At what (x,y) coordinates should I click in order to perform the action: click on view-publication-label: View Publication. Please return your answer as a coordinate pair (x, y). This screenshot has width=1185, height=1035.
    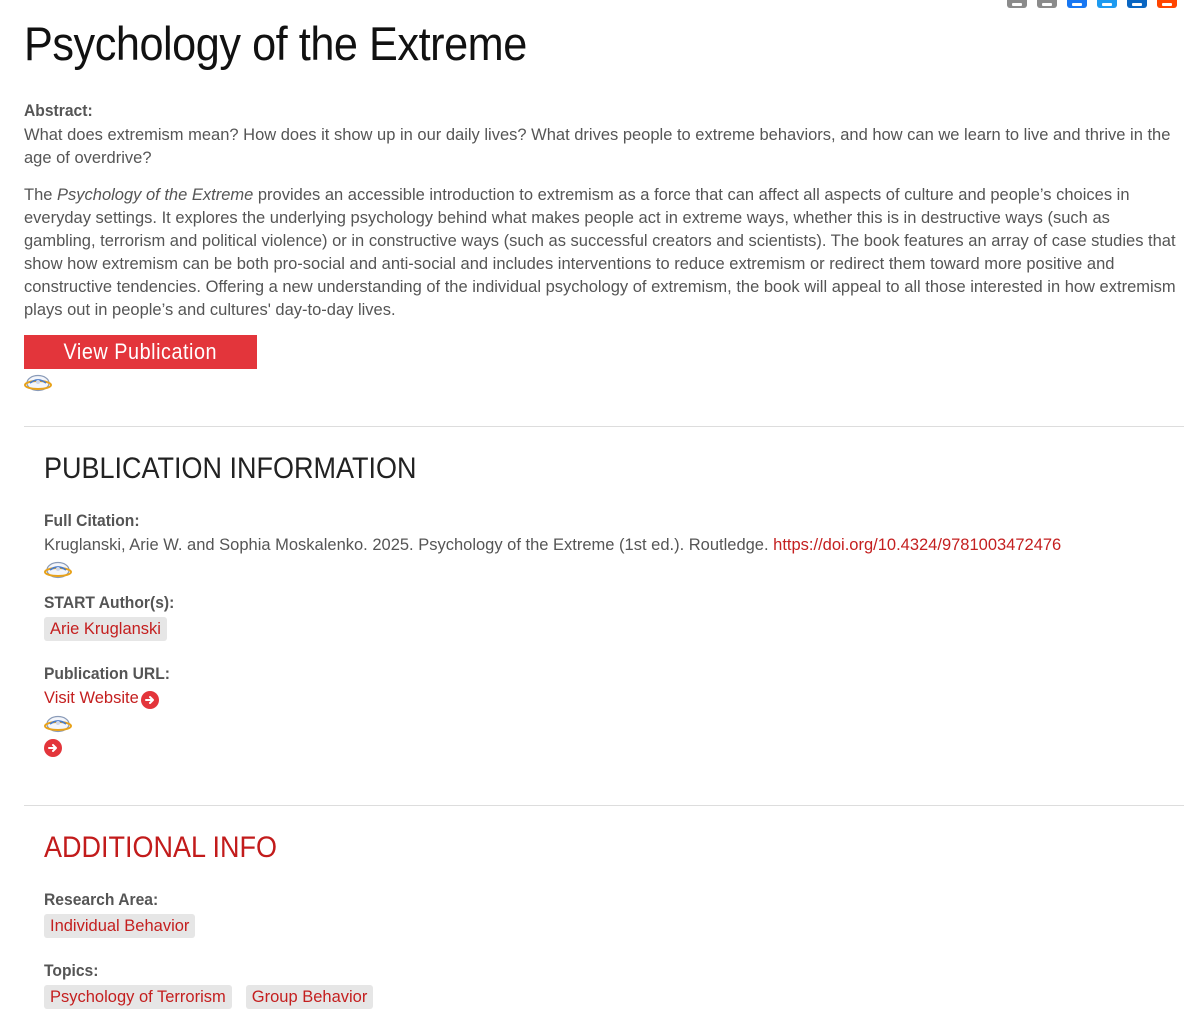
    Looking at the image, I should click on (140, 351).